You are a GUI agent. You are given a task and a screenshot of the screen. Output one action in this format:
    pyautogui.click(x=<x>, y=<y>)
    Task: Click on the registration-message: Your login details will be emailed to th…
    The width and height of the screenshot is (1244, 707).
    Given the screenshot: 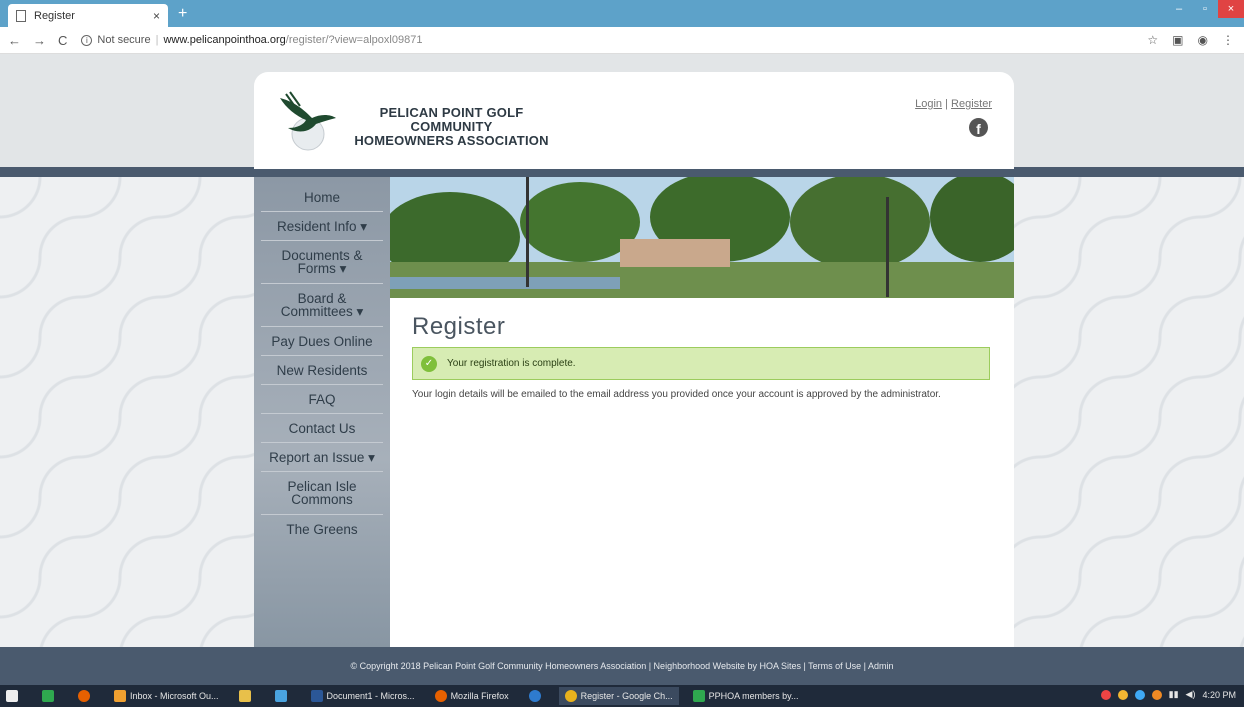 What is the action you would take?
    pyautogui.click(x=676, y=394)
    